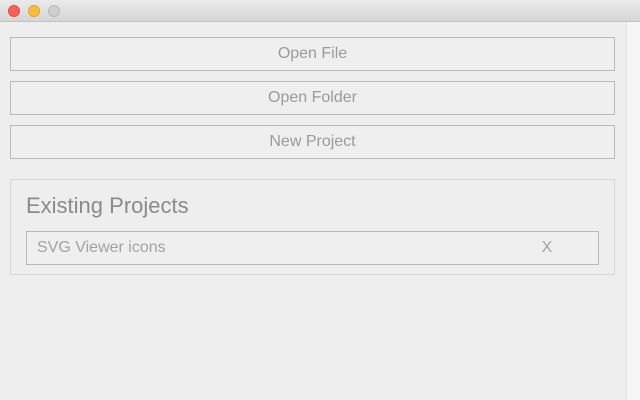 The height and width of the screenshot is (400, 640). Describe the element at coordinates (547, 248) in the screenshot. I see `remove-project-button: X` at that location.